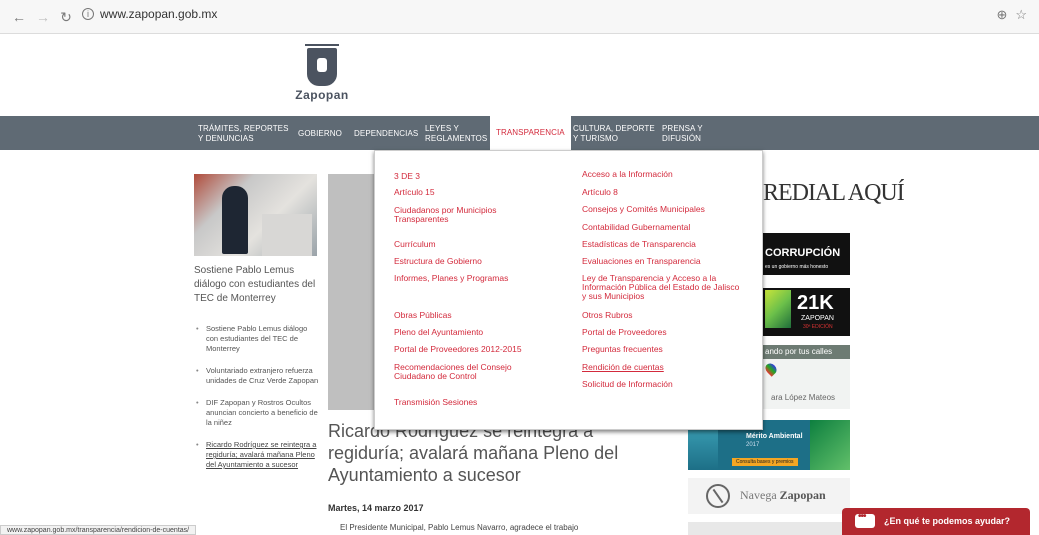 This screenshot has width=1039, height=535. I want to click on corrupcion-subtitle: es un gobierno más honesto, so click(797, 267).